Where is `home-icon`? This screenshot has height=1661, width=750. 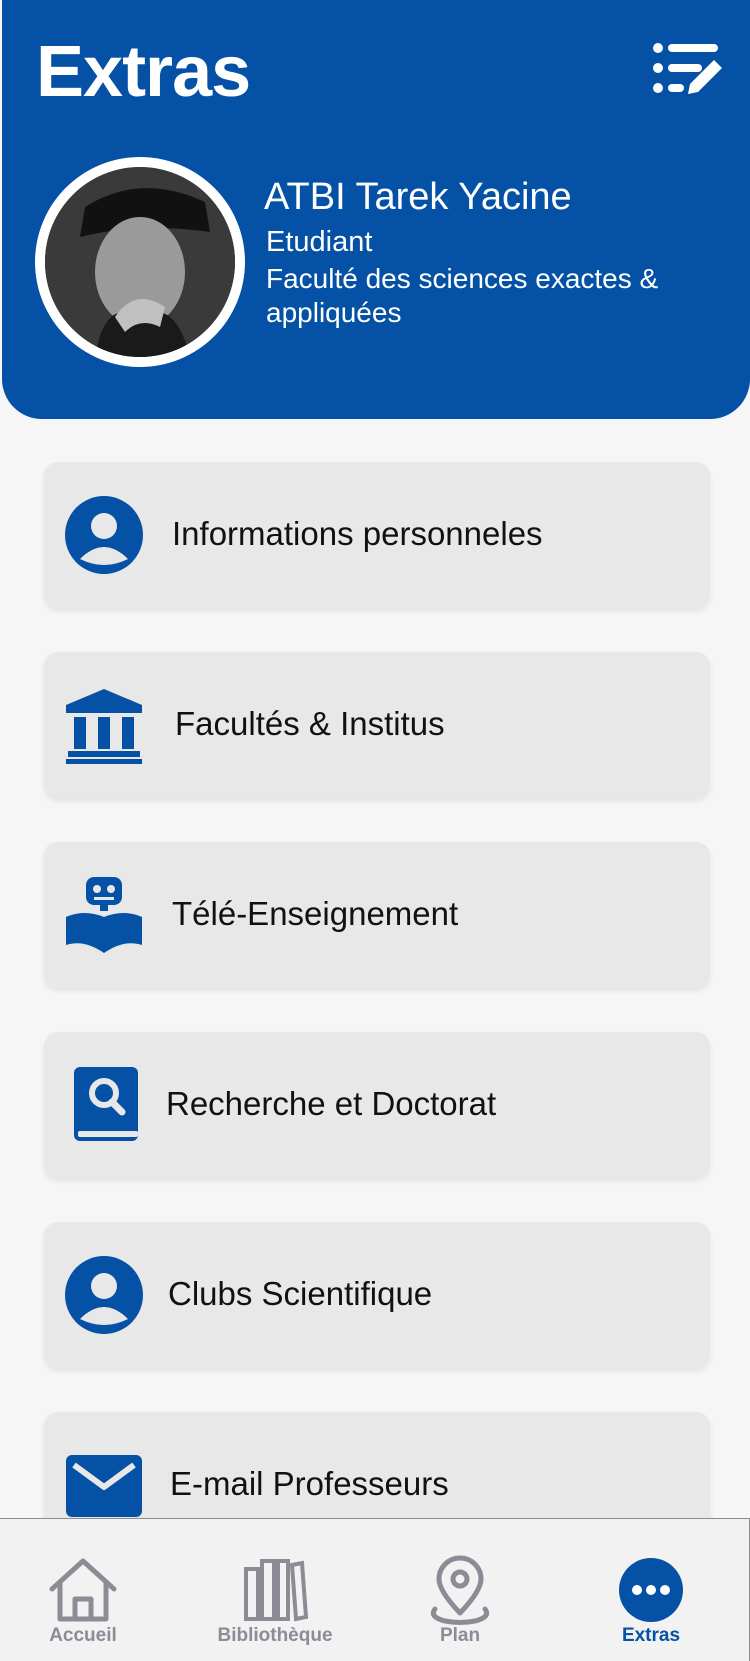
home-icon is located at coordinates (83, 1590).